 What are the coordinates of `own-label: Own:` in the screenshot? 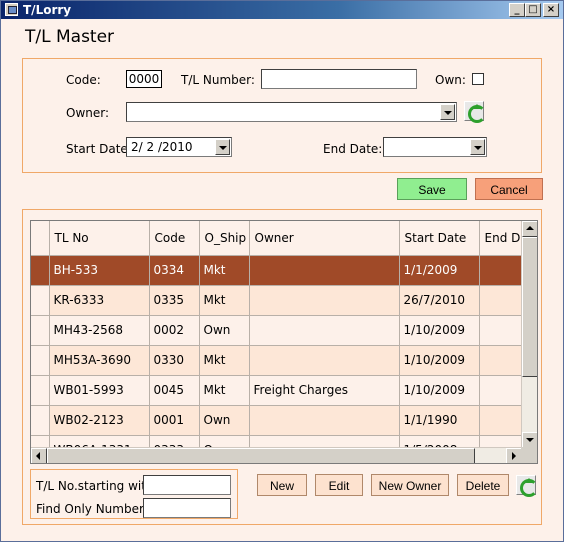 It's located at (450, 80).